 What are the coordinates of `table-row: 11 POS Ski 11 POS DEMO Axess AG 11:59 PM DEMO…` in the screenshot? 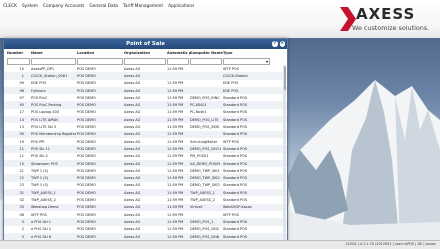 It's located at (145, 149).